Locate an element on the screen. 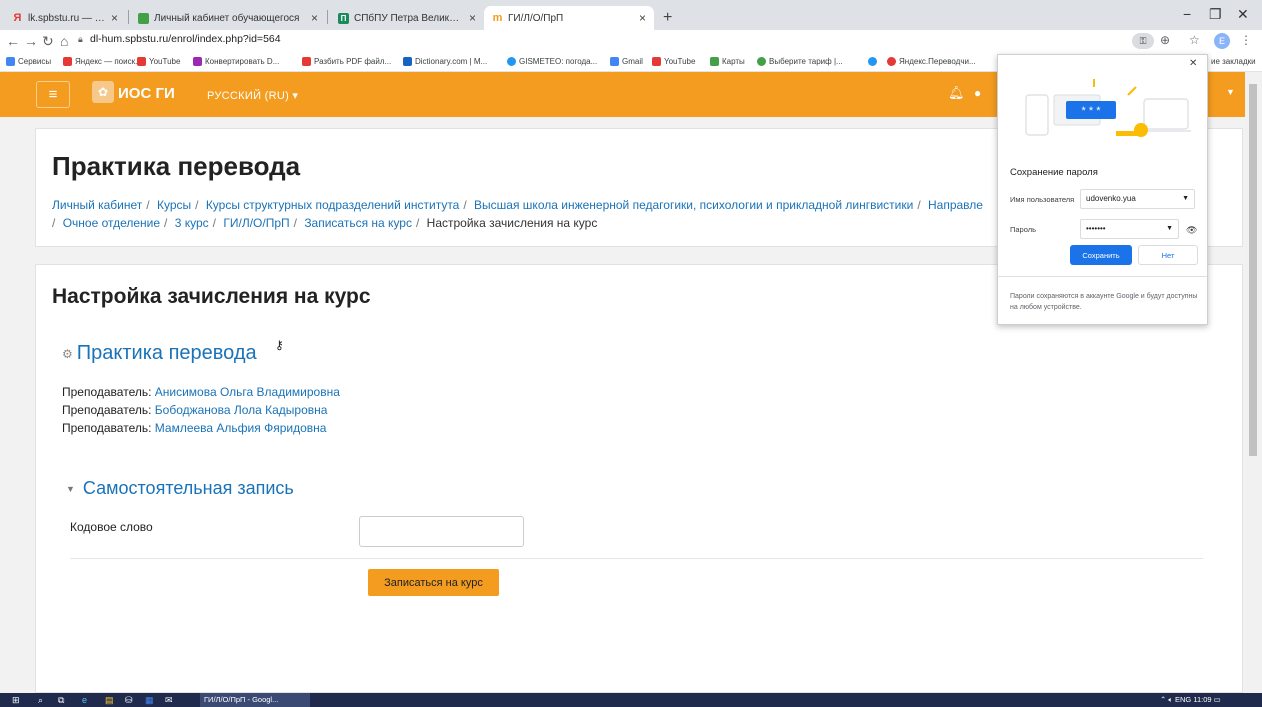  bookmark-maps: Карты is located at coordinates (727, 61).